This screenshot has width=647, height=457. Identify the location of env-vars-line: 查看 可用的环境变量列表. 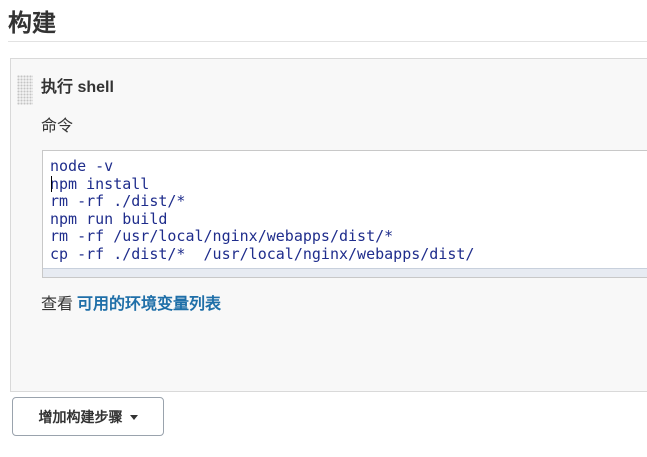
(131, 305).